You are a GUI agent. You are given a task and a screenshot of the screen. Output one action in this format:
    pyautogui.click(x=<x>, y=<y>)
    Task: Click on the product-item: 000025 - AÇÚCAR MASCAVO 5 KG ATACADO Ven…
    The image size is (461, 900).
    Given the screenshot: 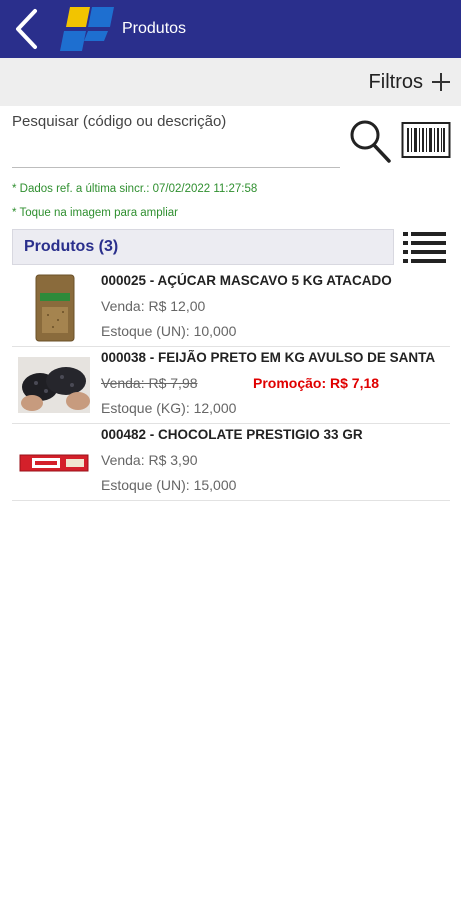 What is the action you would take?
    pyautogui.click(x=231, y=308)
    